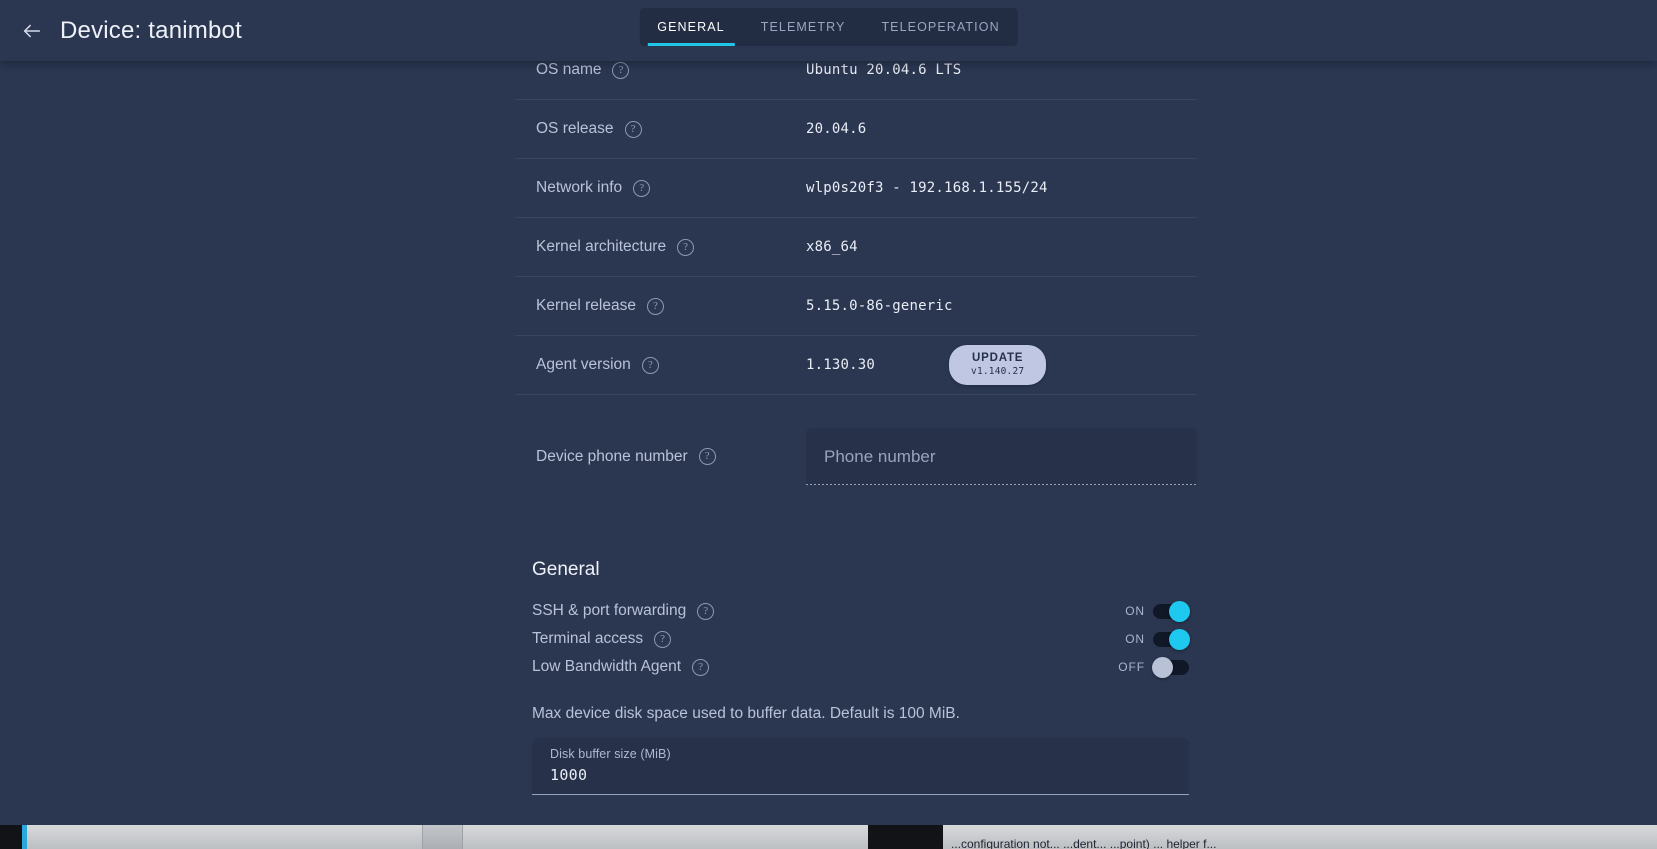  What do you see at coordinates (940, 27) in the screenshot?
I see `tab-teleoperation: TELEOPERATION` at bounding box center [940, 27].